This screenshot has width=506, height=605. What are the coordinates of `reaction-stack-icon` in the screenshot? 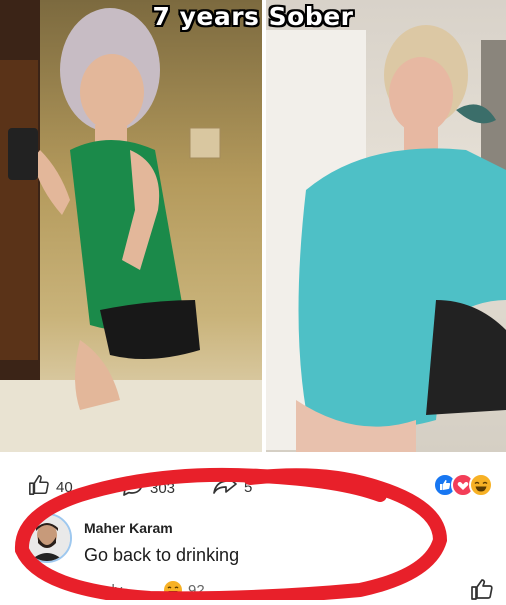 It's located at (463, 485).